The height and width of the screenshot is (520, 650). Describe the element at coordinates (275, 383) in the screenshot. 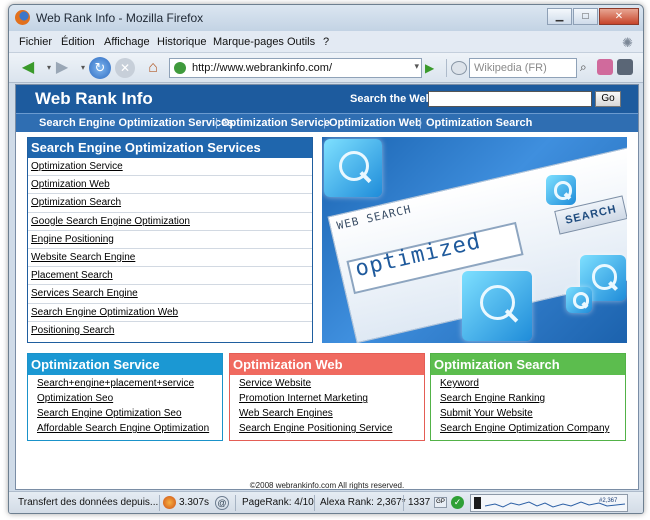

I see `panel-link: Service Website` at that location.